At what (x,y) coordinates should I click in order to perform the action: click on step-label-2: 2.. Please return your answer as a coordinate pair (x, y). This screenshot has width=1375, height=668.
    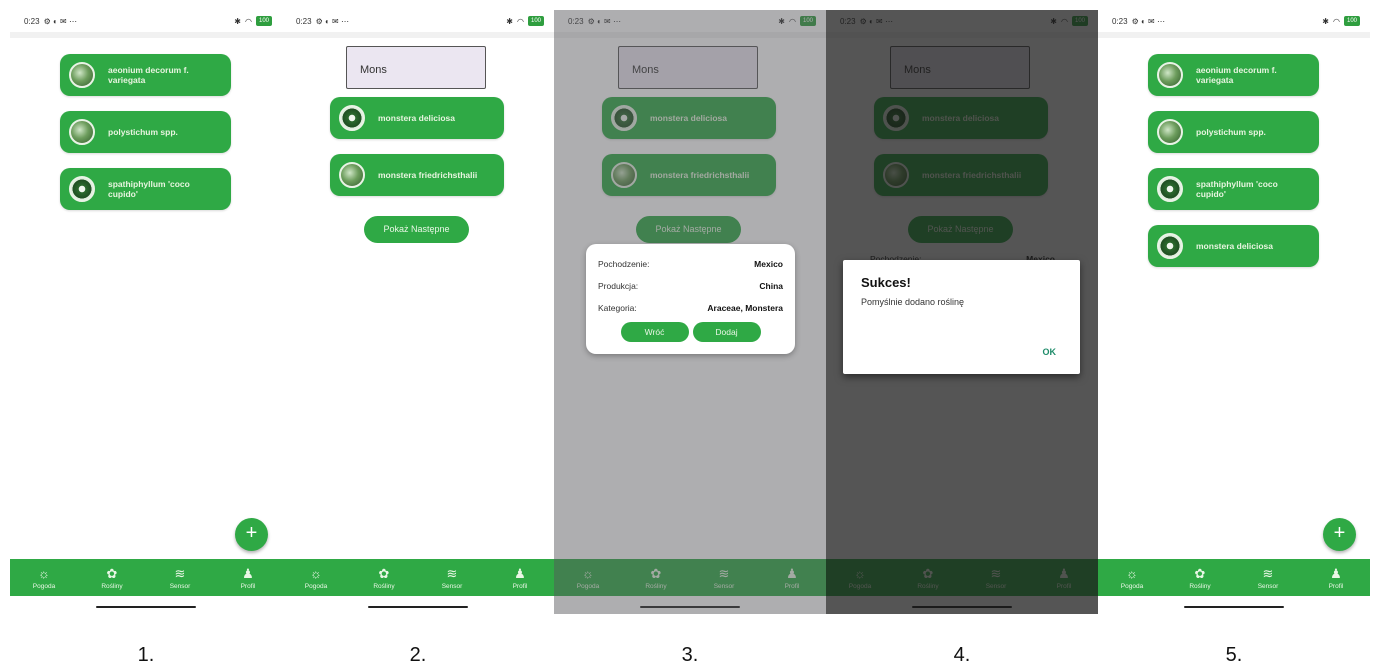
    Looking at the image, I should click on (418, 655).